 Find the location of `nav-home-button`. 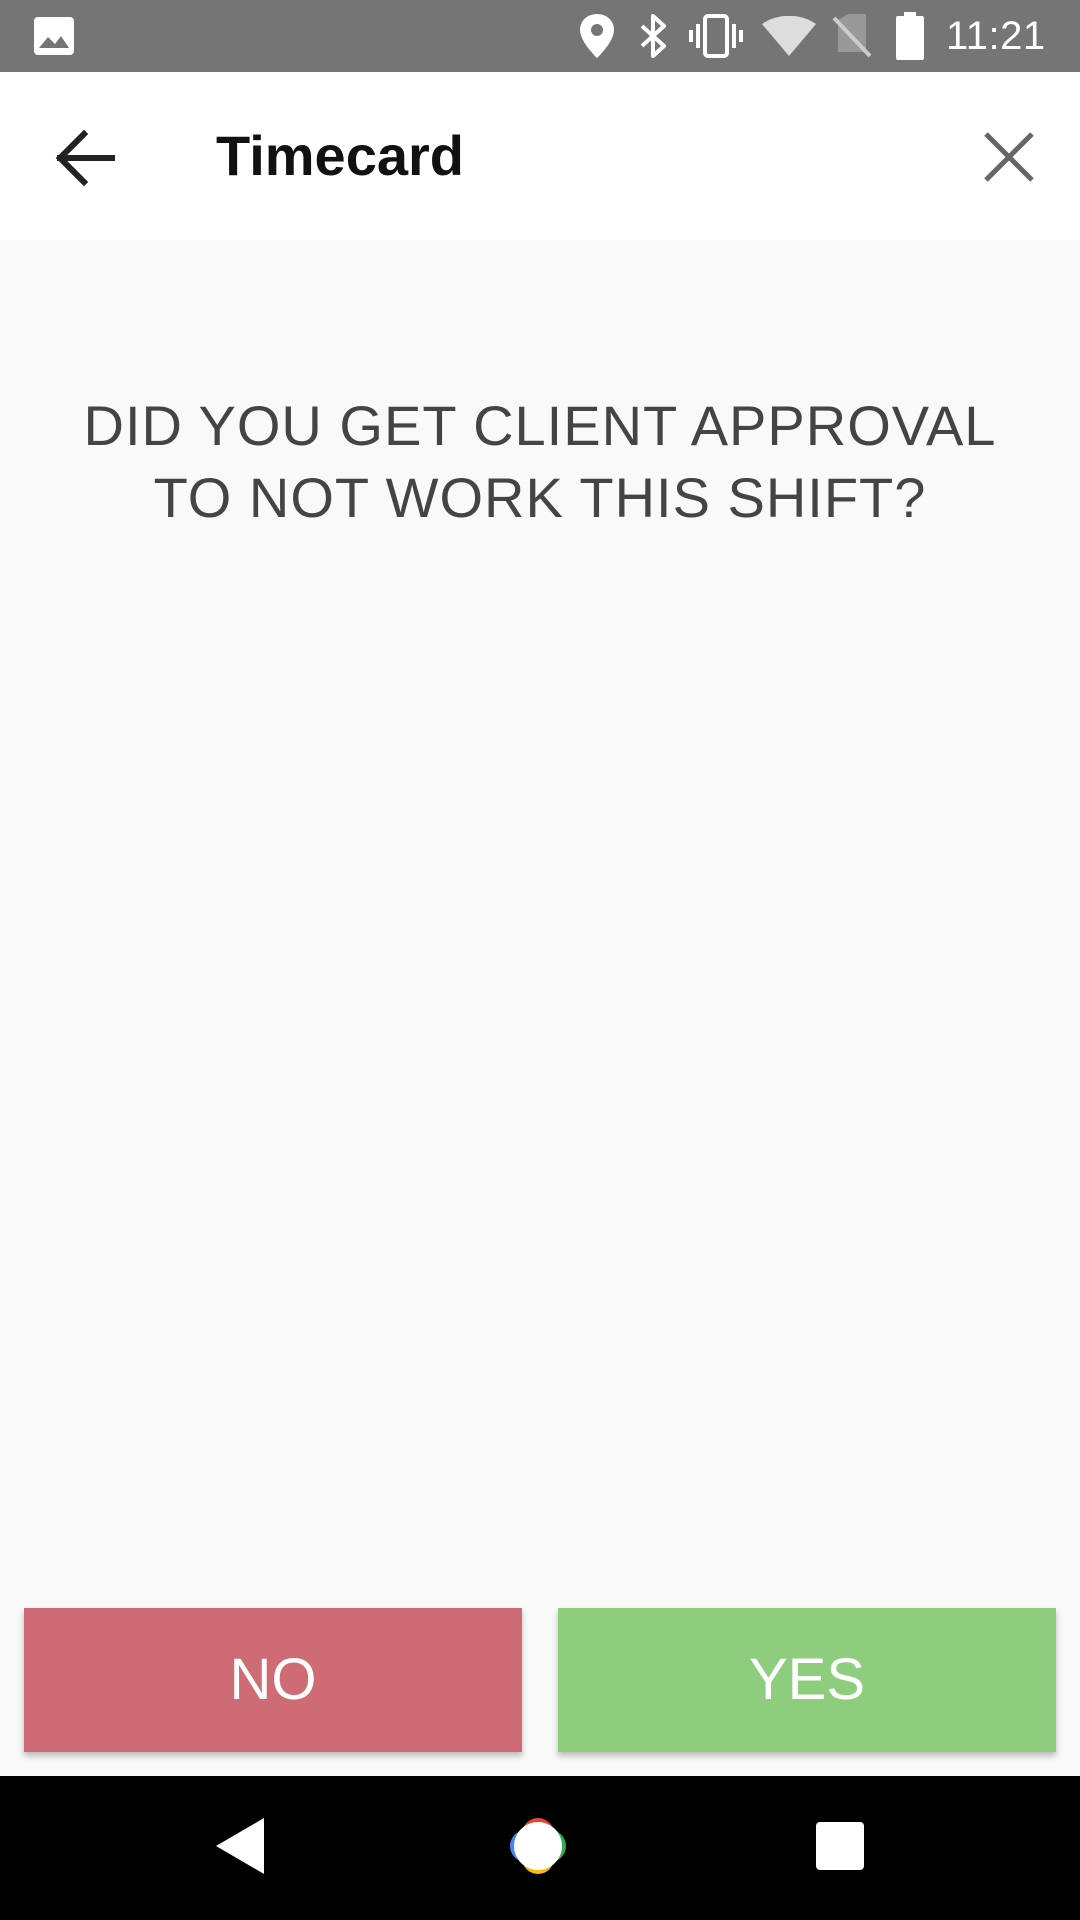

nav-home-button is located at coordinates (538, 1848).